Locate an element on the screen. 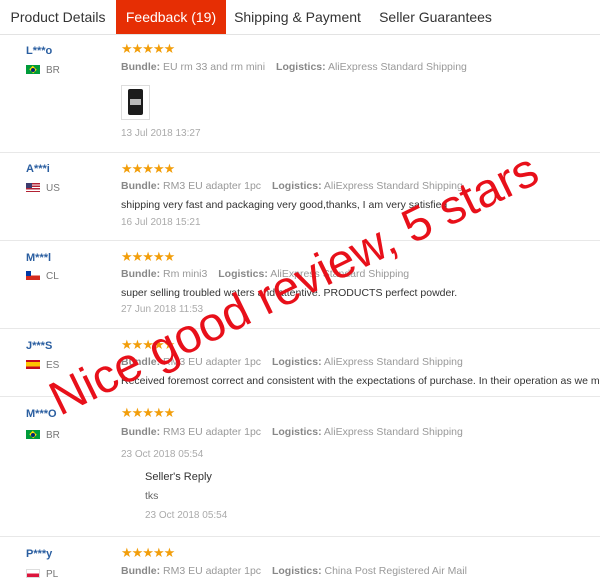 Image resolution: width=600 pixels, height=588 pixels. buyer-country: US is located at coordinates (53, 188).